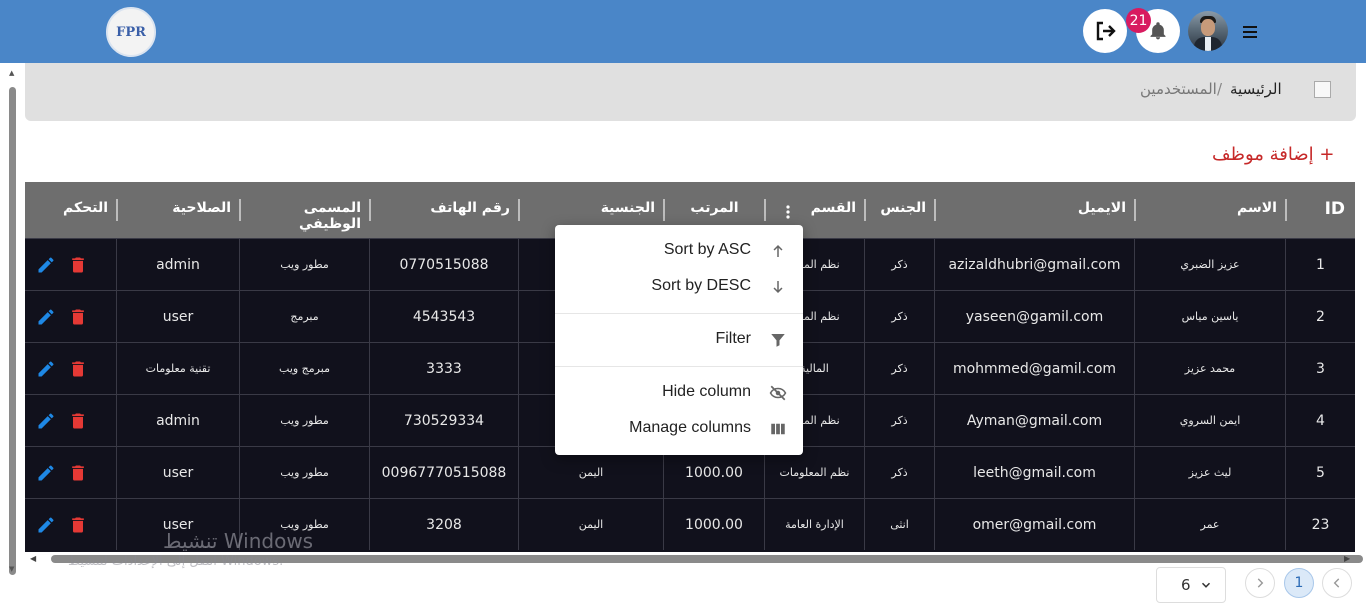 This screenshot has height=605, width=1366. I want to click on scroll-down-arrow-icon: ▼, so click(11, 569).